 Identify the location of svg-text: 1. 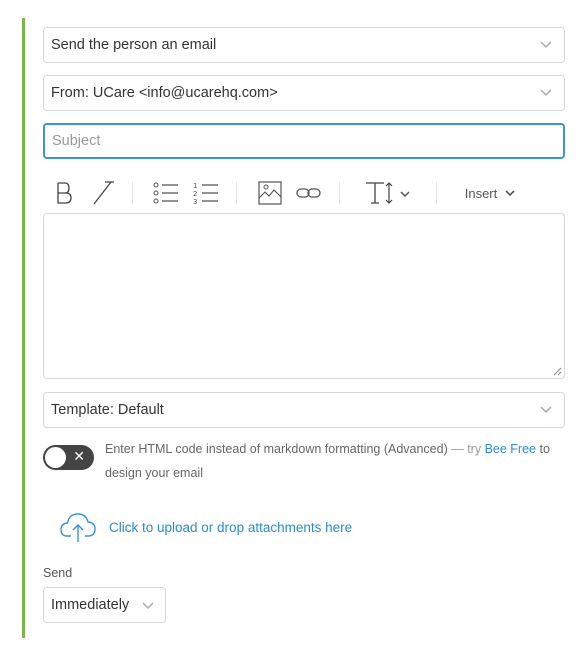
(195, 186).